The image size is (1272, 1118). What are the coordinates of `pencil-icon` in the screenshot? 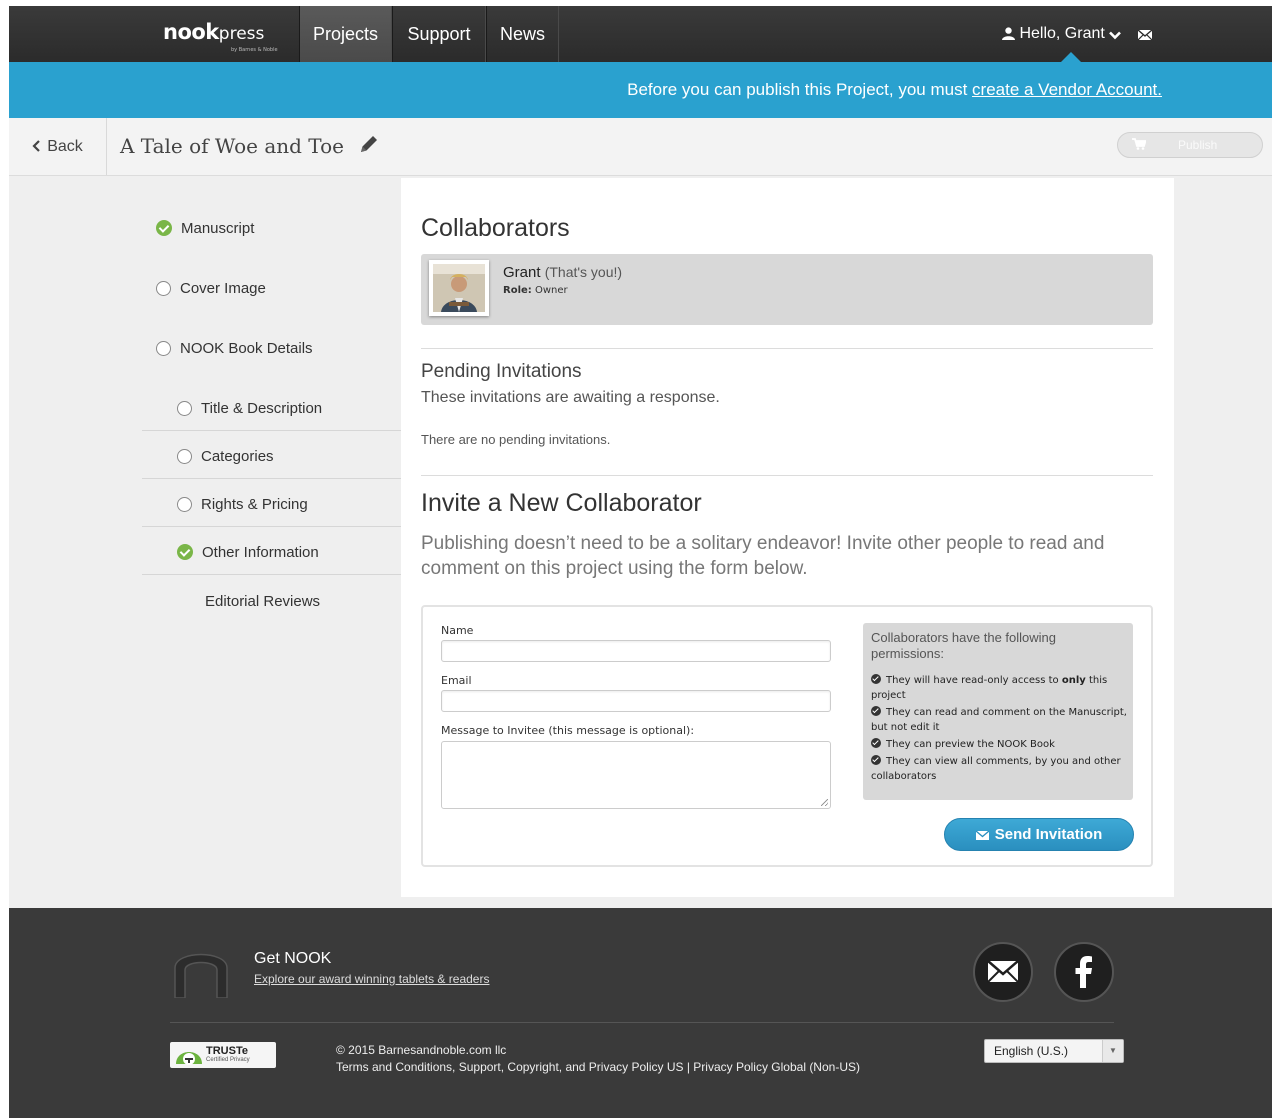 It's located at (369, 144).